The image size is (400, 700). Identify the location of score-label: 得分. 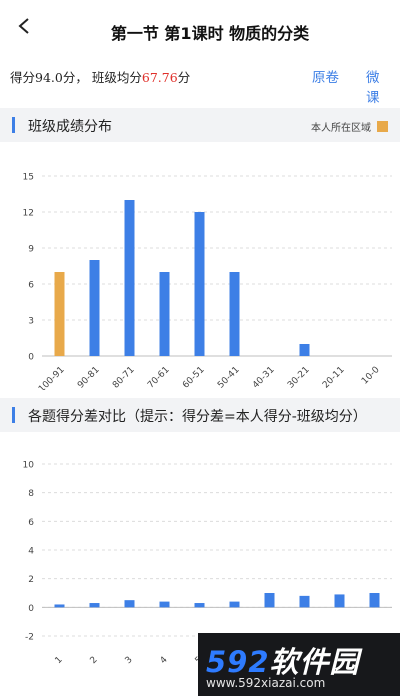
(23, 77).